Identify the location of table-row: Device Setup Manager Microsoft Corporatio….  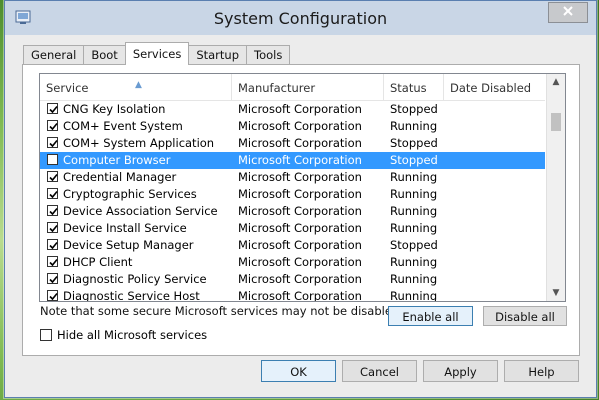
(292, 245).